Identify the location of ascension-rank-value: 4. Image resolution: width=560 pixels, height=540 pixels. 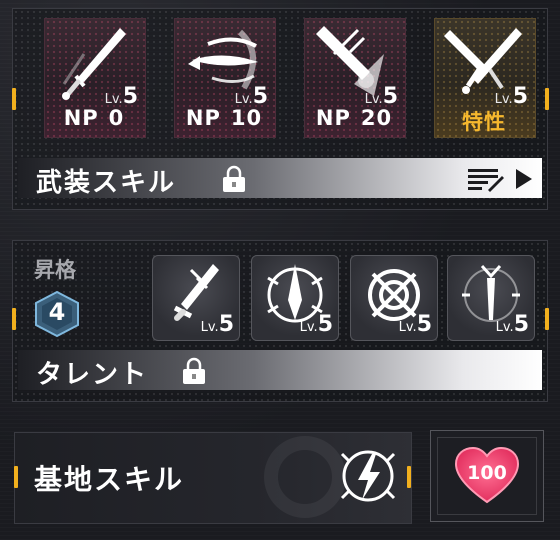
(57, 312).